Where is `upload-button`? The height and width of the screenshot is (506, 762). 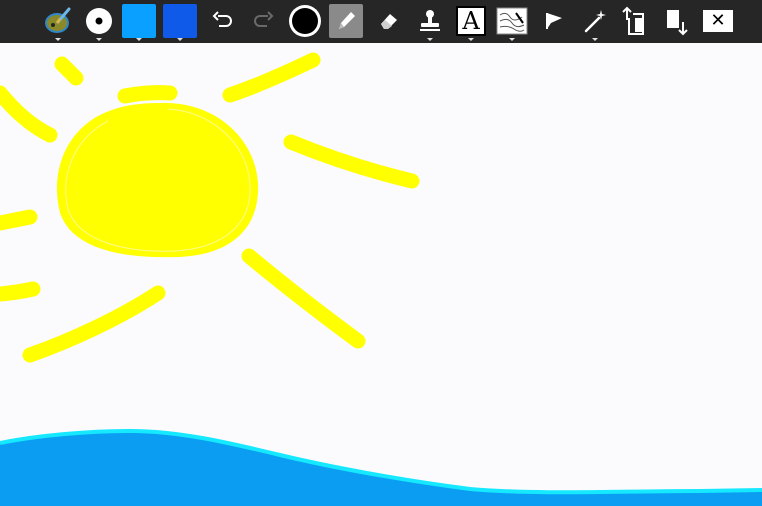 upload-button is located at coordinates (634, 21).